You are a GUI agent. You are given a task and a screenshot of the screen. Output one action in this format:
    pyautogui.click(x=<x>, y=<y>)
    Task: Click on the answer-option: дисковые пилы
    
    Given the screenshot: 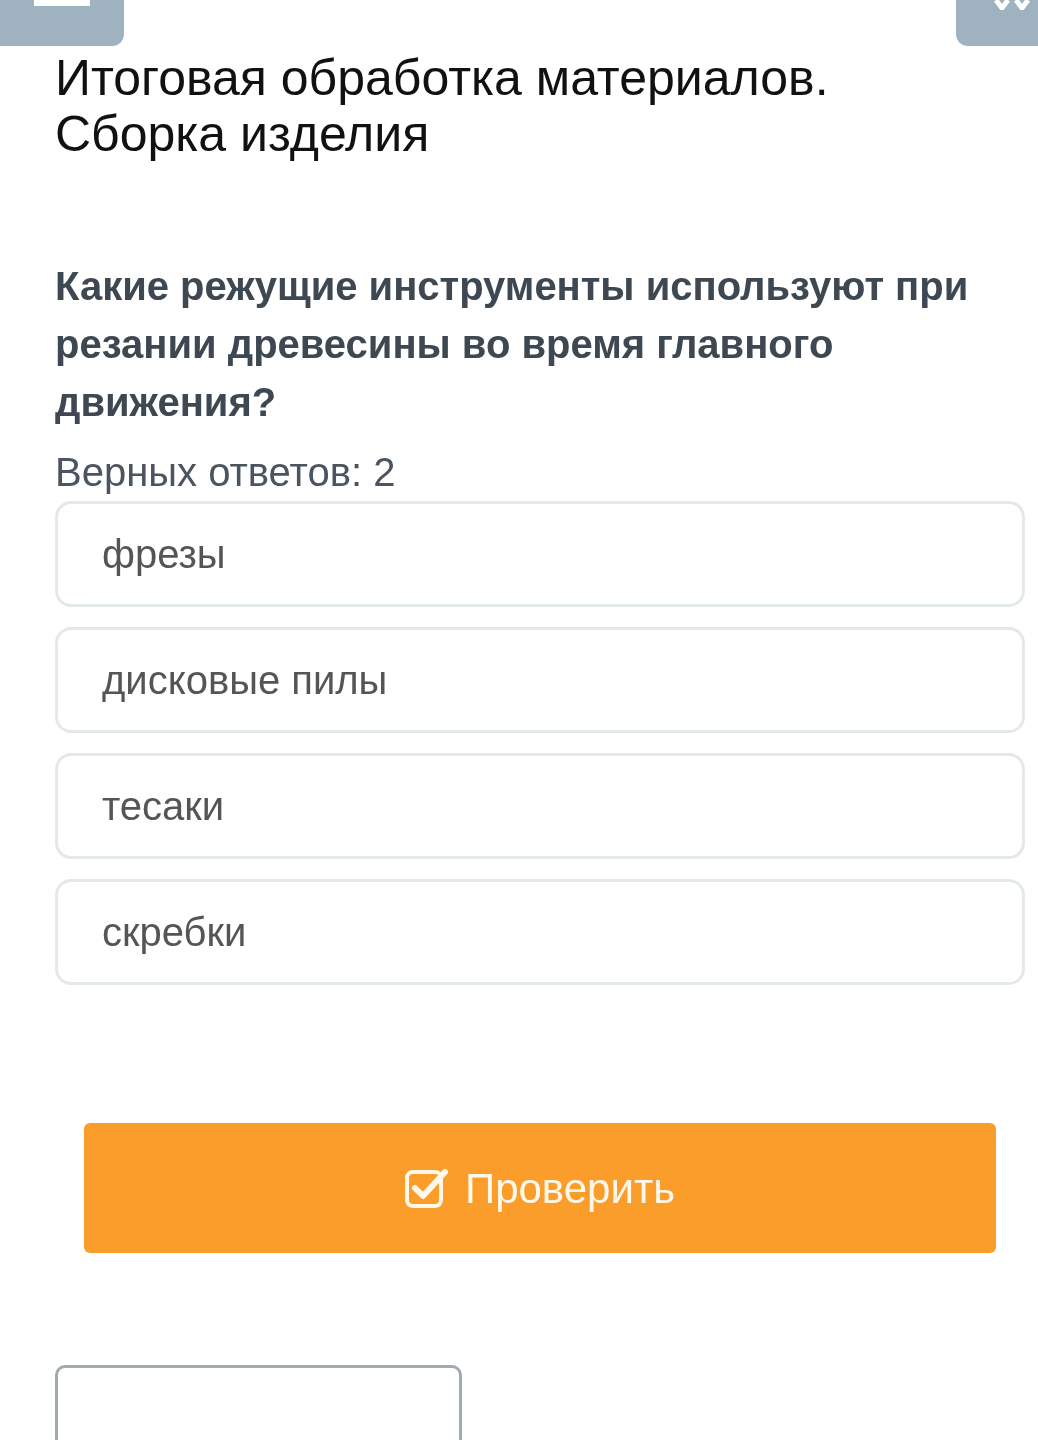 What is the action you would take?
    pyautogui.click(x=540, y=680)
    